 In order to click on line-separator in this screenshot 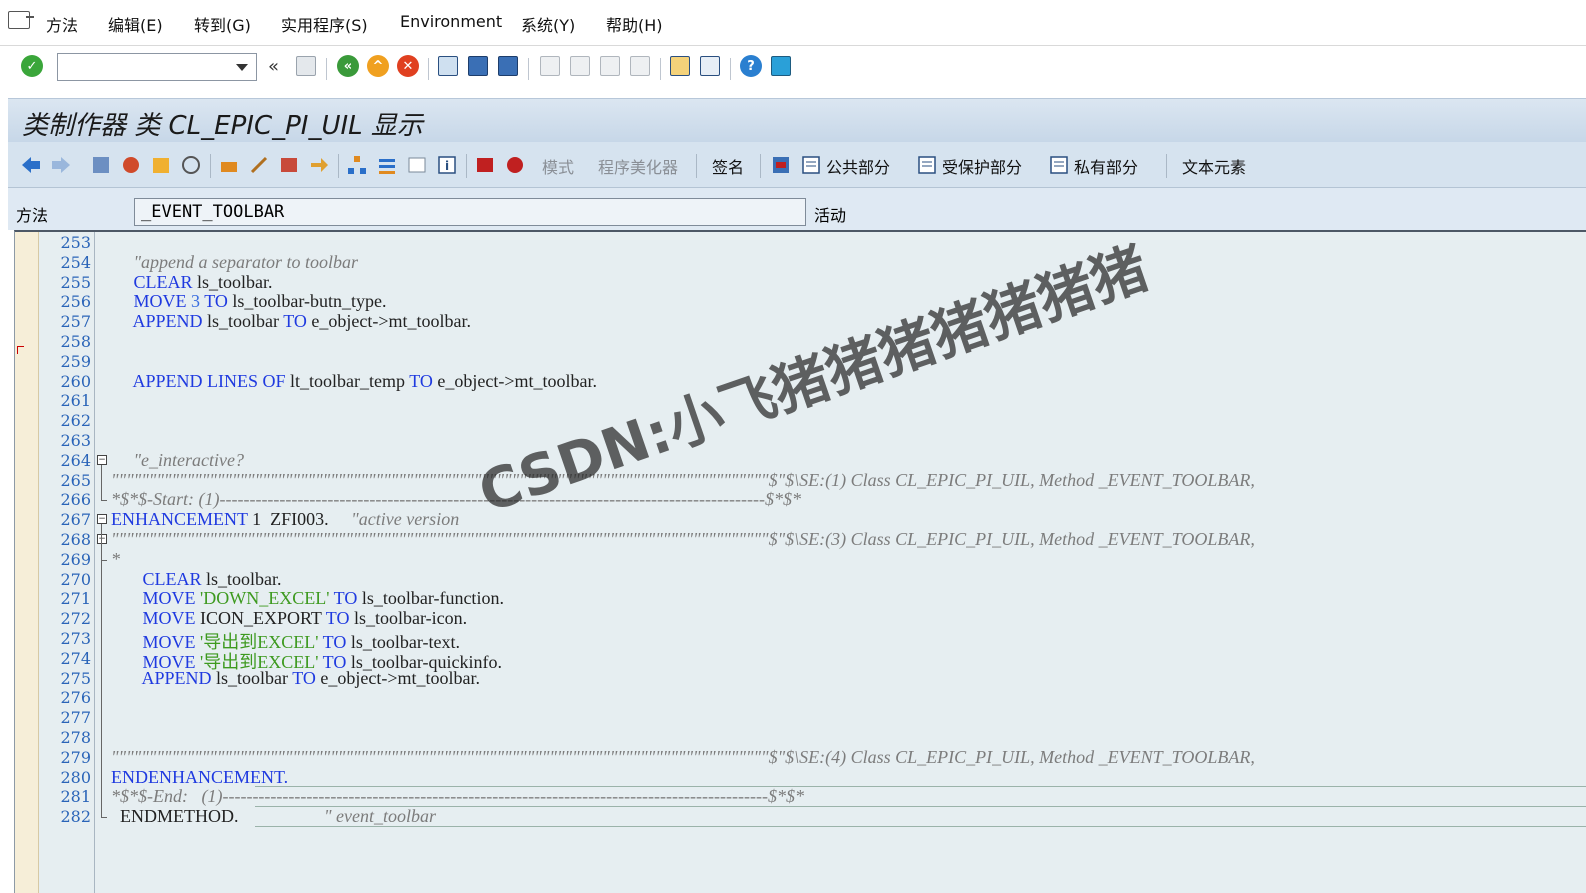, I will do `click(920, 826)`.